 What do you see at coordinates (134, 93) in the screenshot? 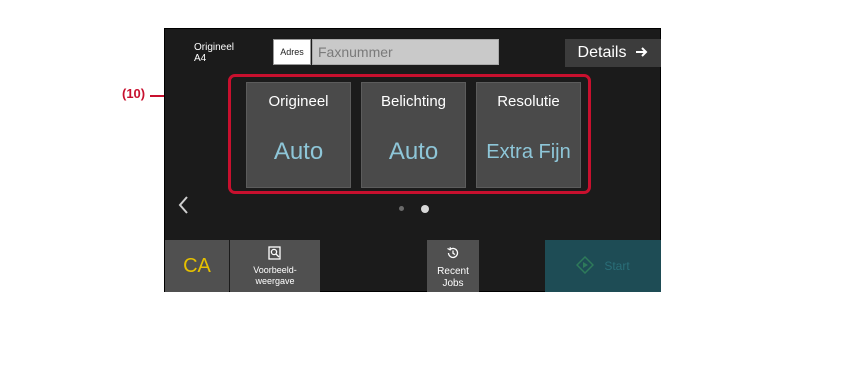
I see `callout-label: (10)` at bounding box center [134, 93].